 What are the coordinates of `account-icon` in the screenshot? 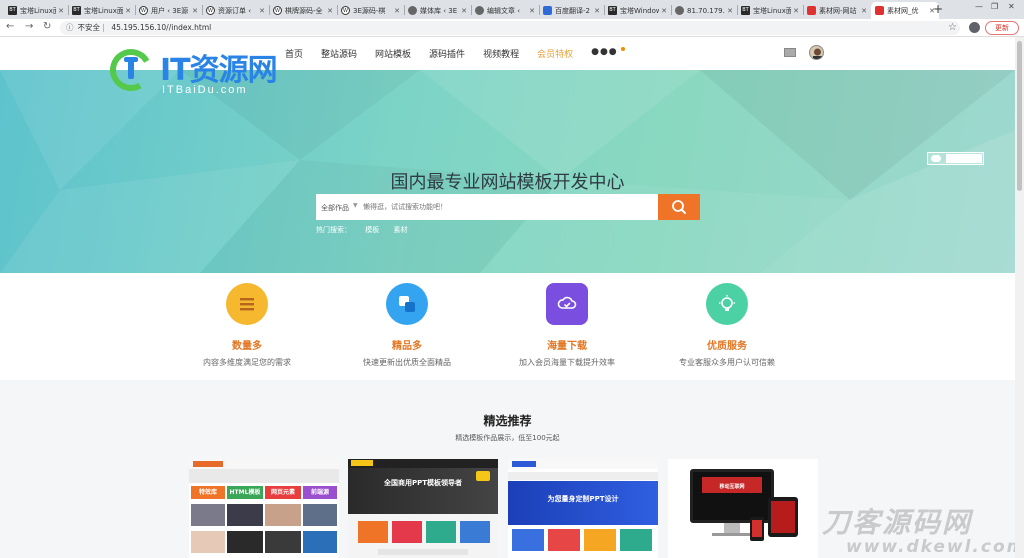 It's located at (974, 27).